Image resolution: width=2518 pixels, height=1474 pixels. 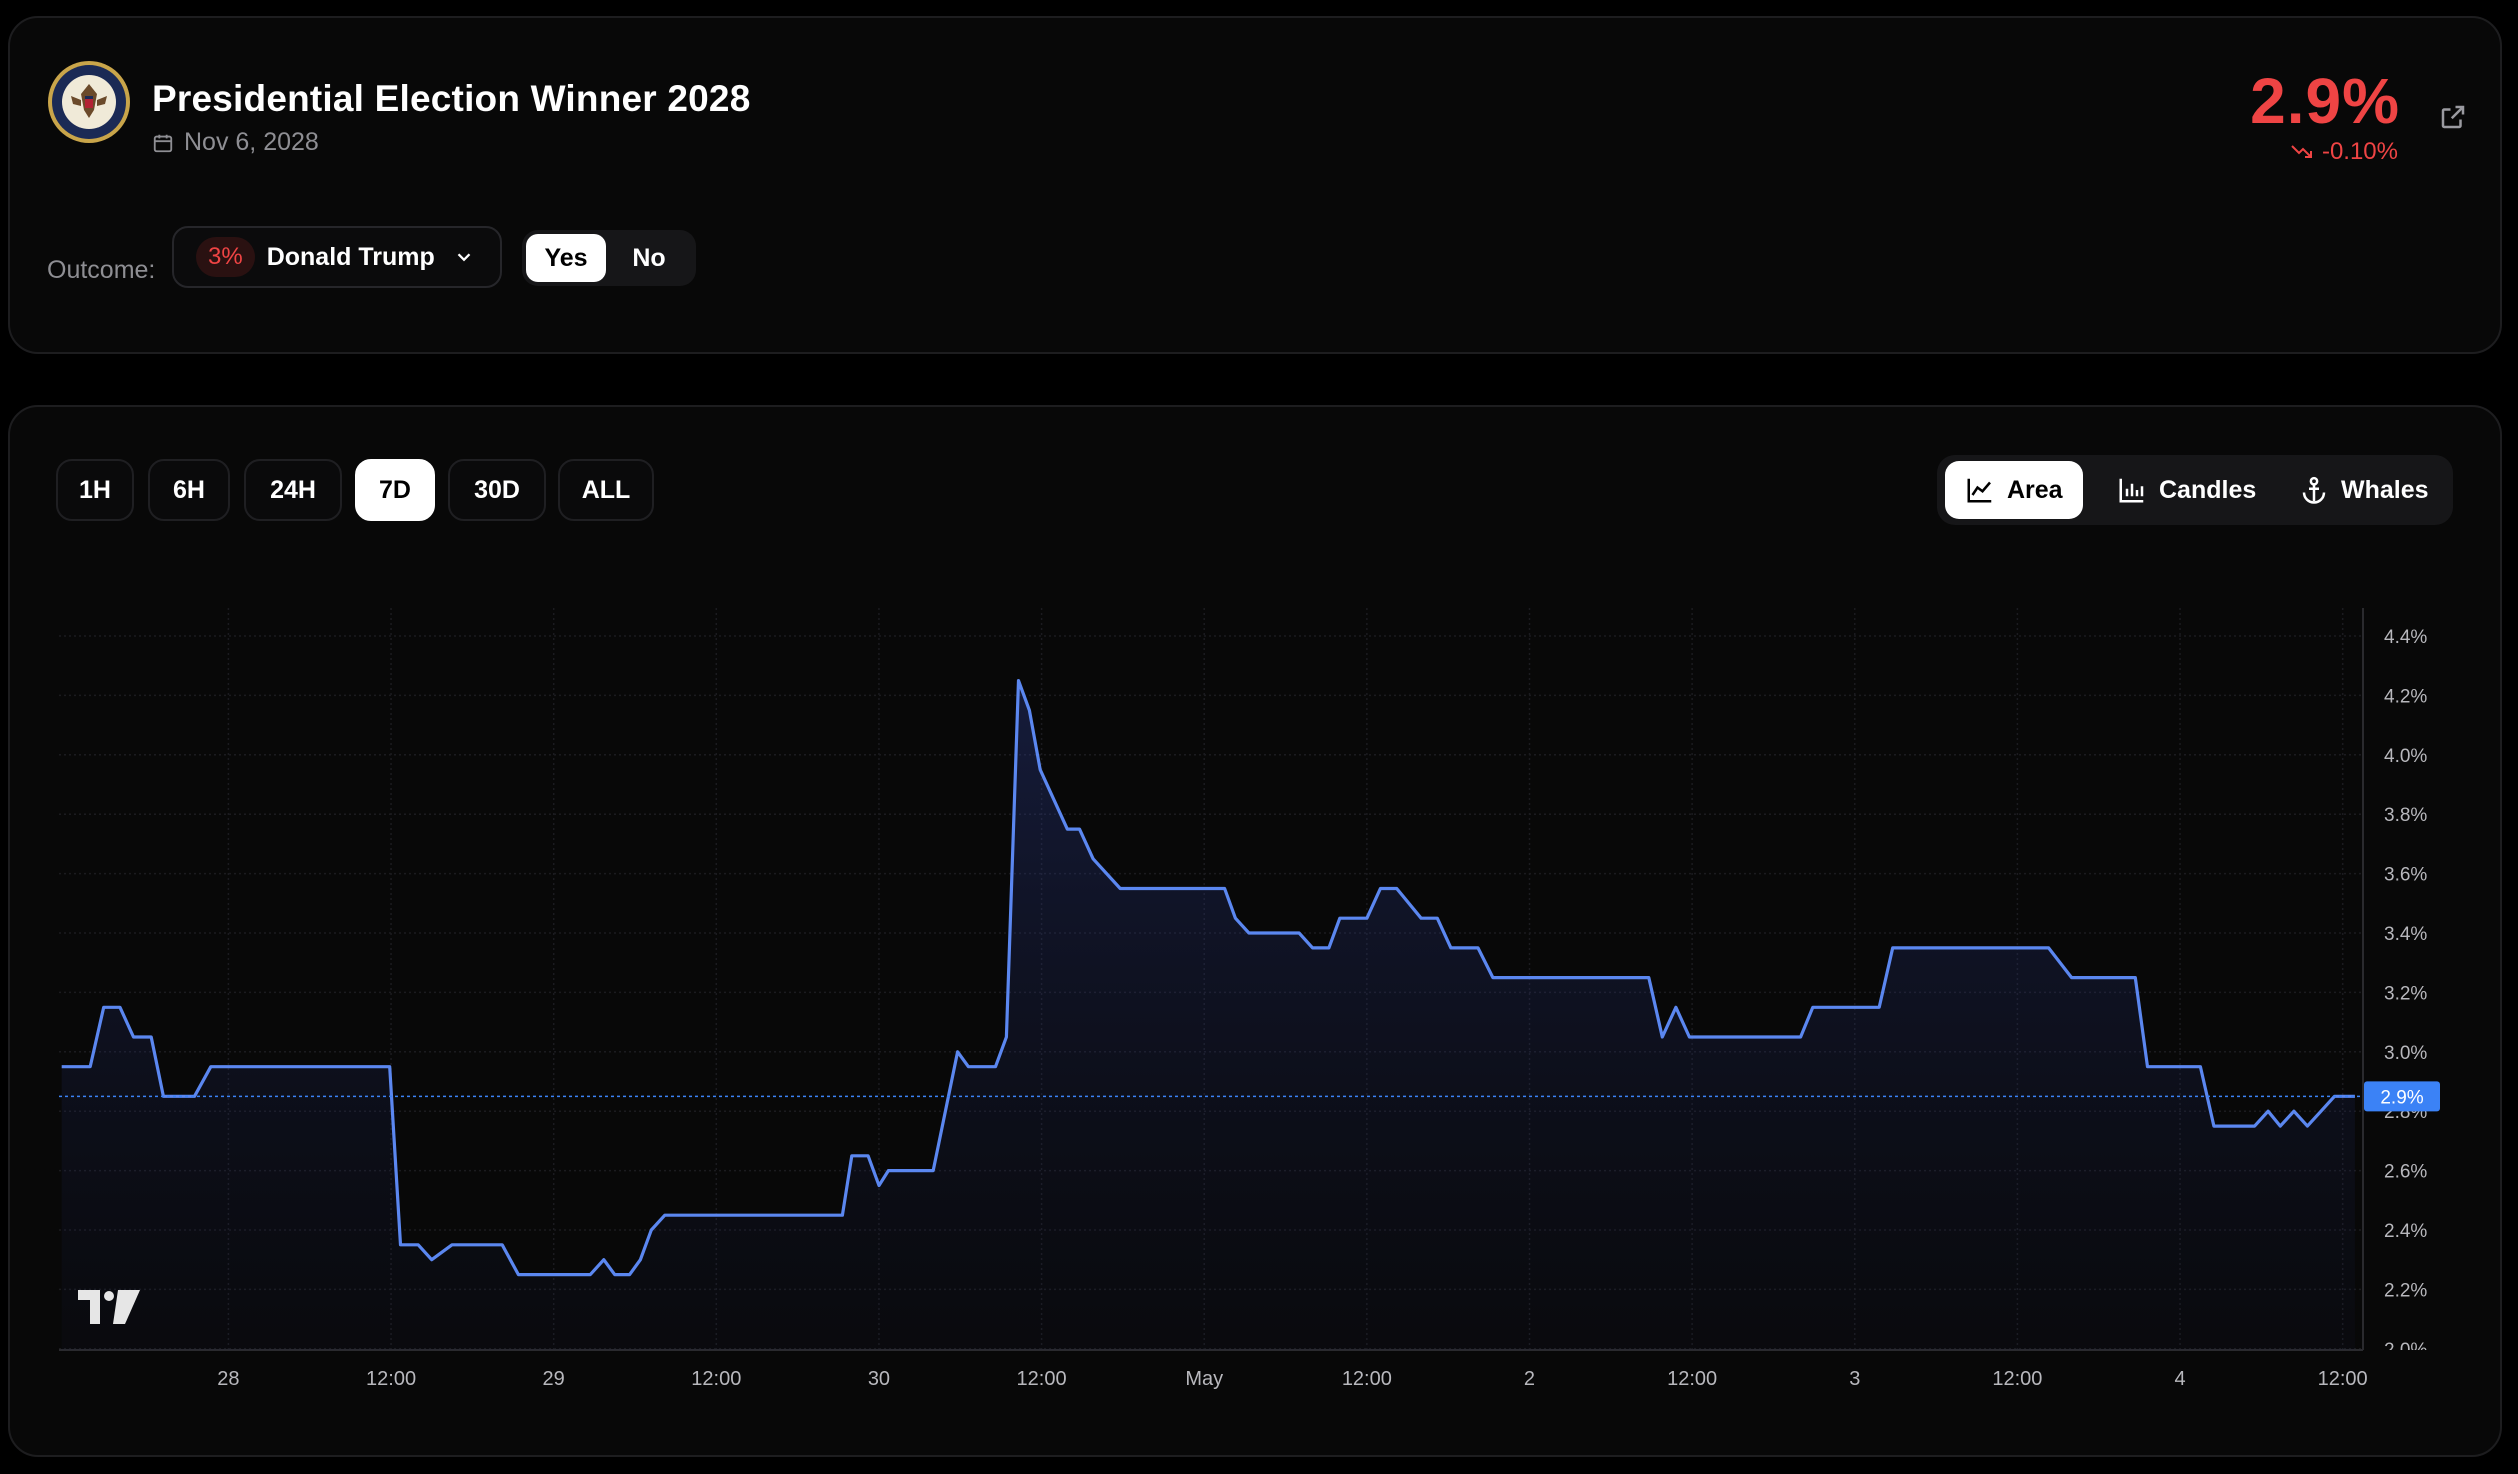 I want to click on y-tick-label: 3.0%, so click(x=2405, y=1053).